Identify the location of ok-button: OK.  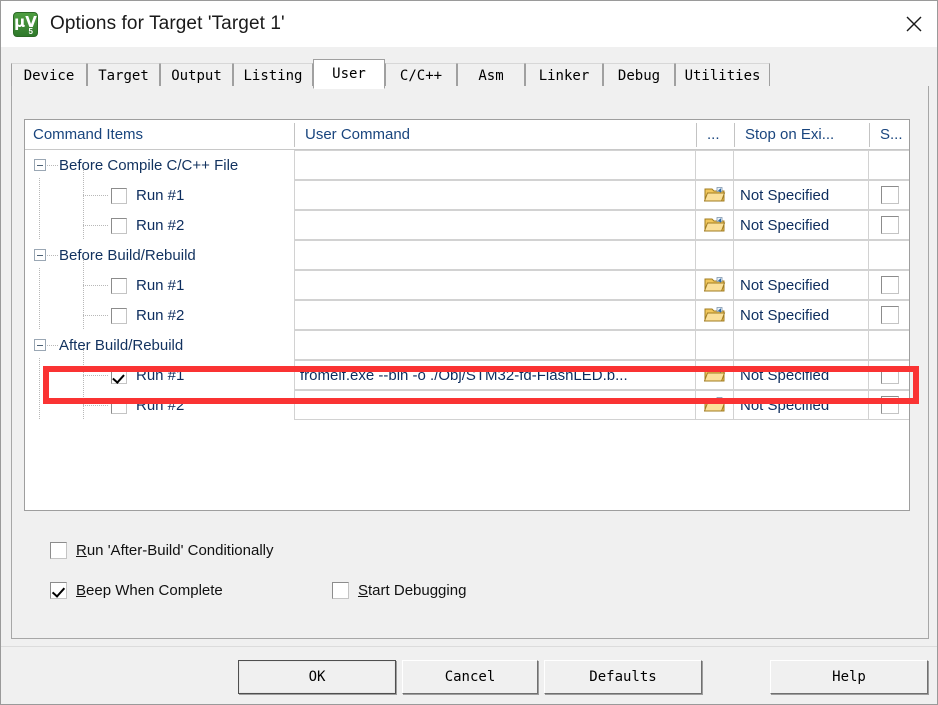
(317, 677).